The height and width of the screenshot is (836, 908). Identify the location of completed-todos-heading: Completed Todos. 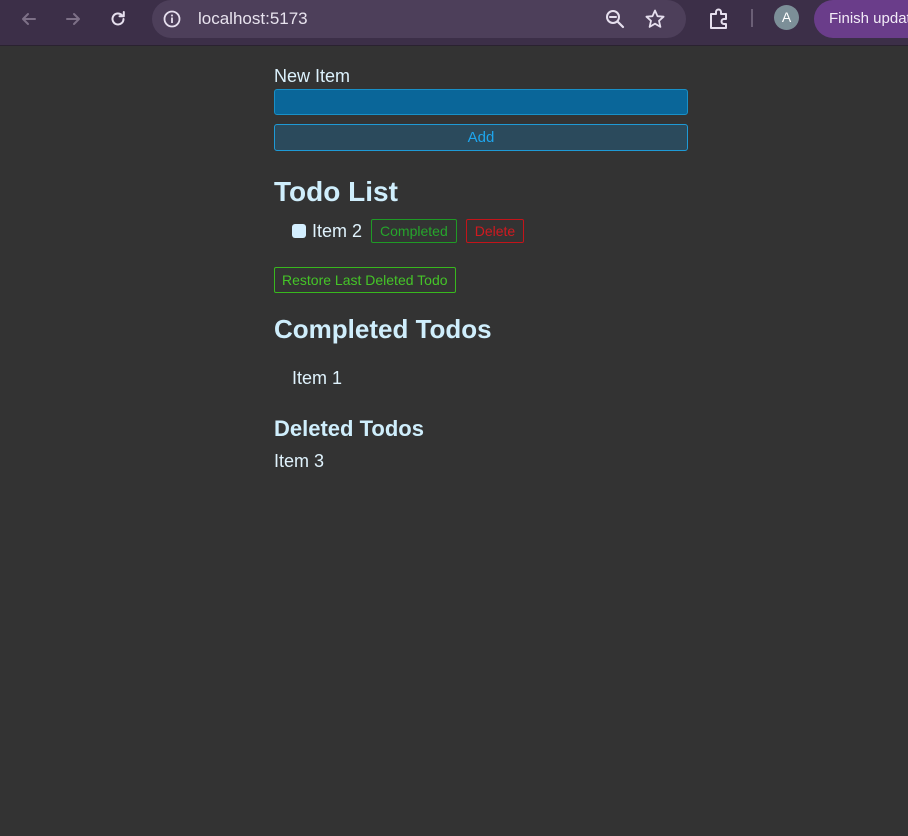
(383, 329).